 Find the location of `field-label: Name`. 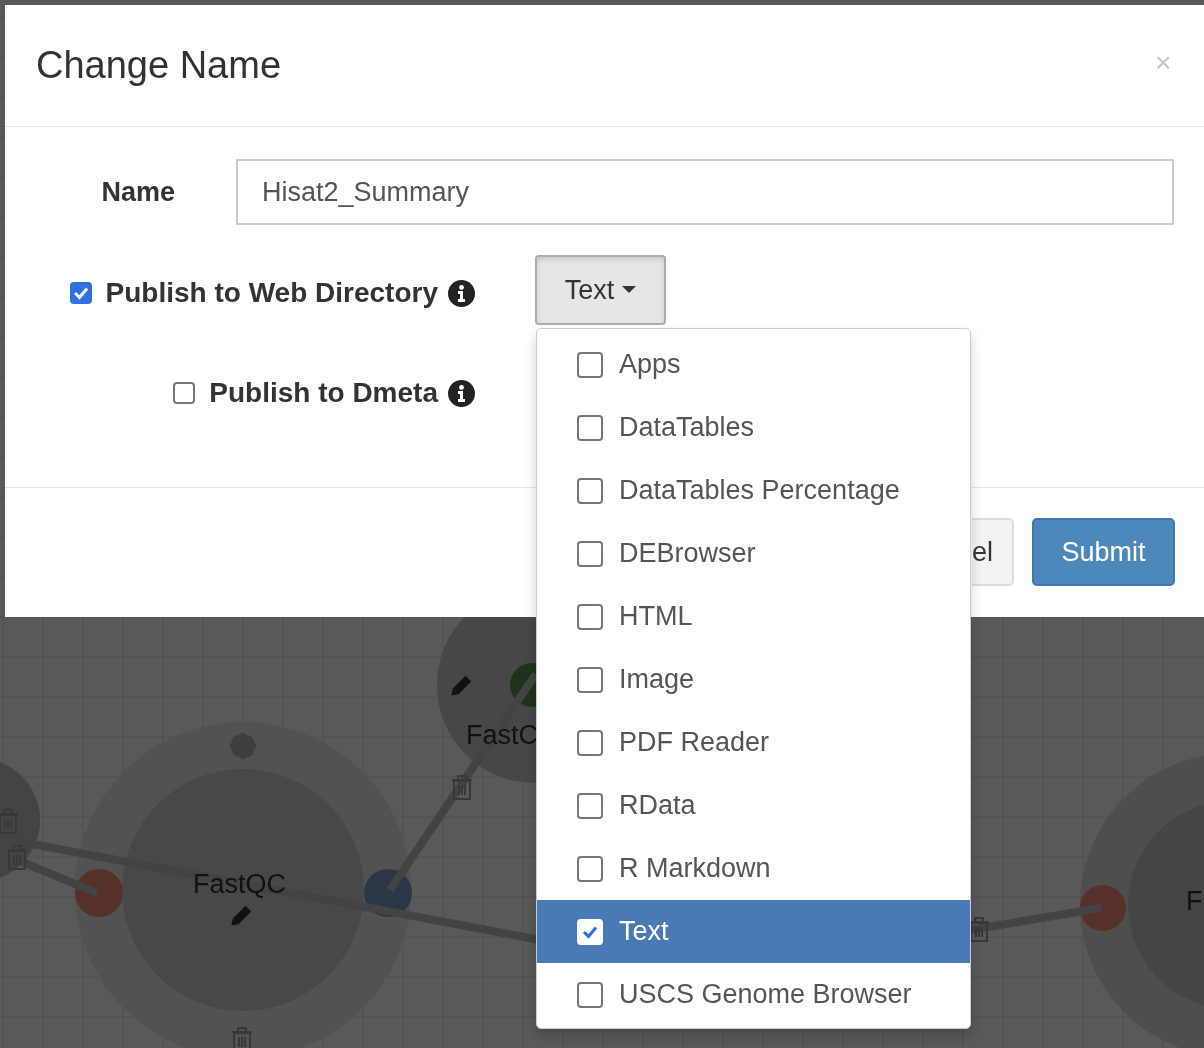

field-label: Name is located at coordinates (138, 192).